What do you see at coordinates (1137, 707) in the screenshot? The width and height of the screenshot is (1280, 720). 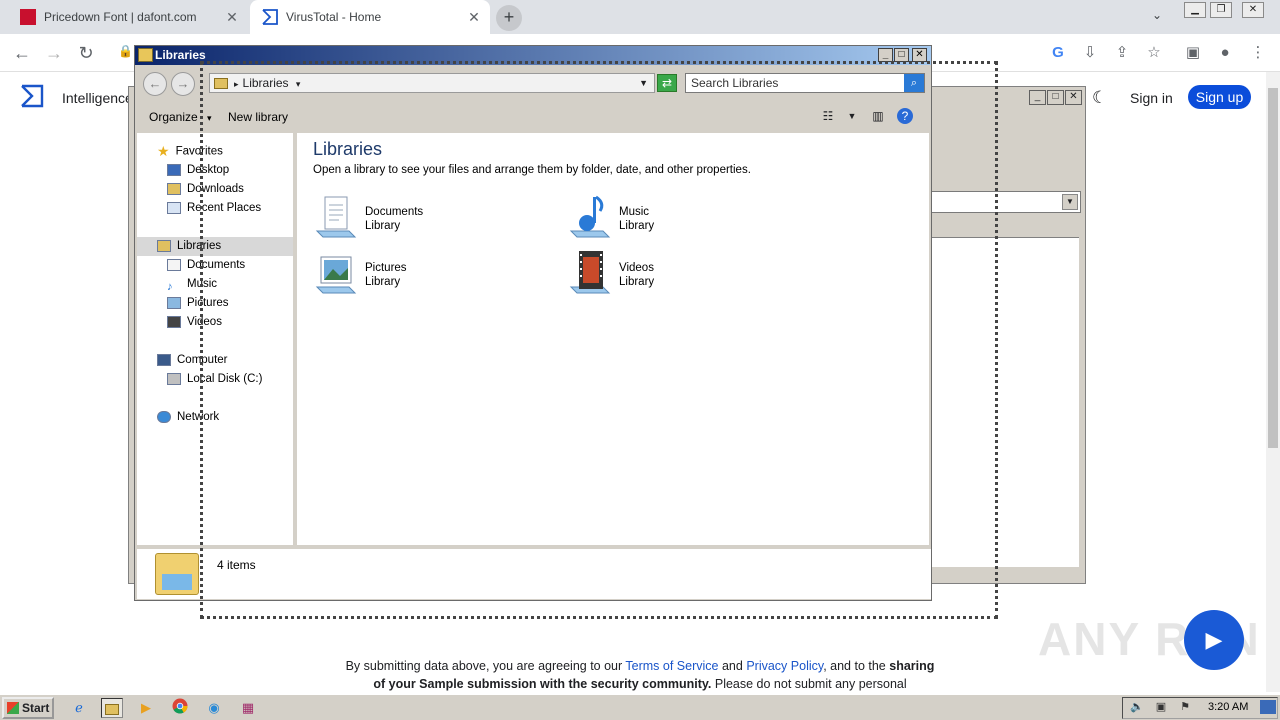 I see `volume-icon: 🔈` at bounding box center [1137, 707].